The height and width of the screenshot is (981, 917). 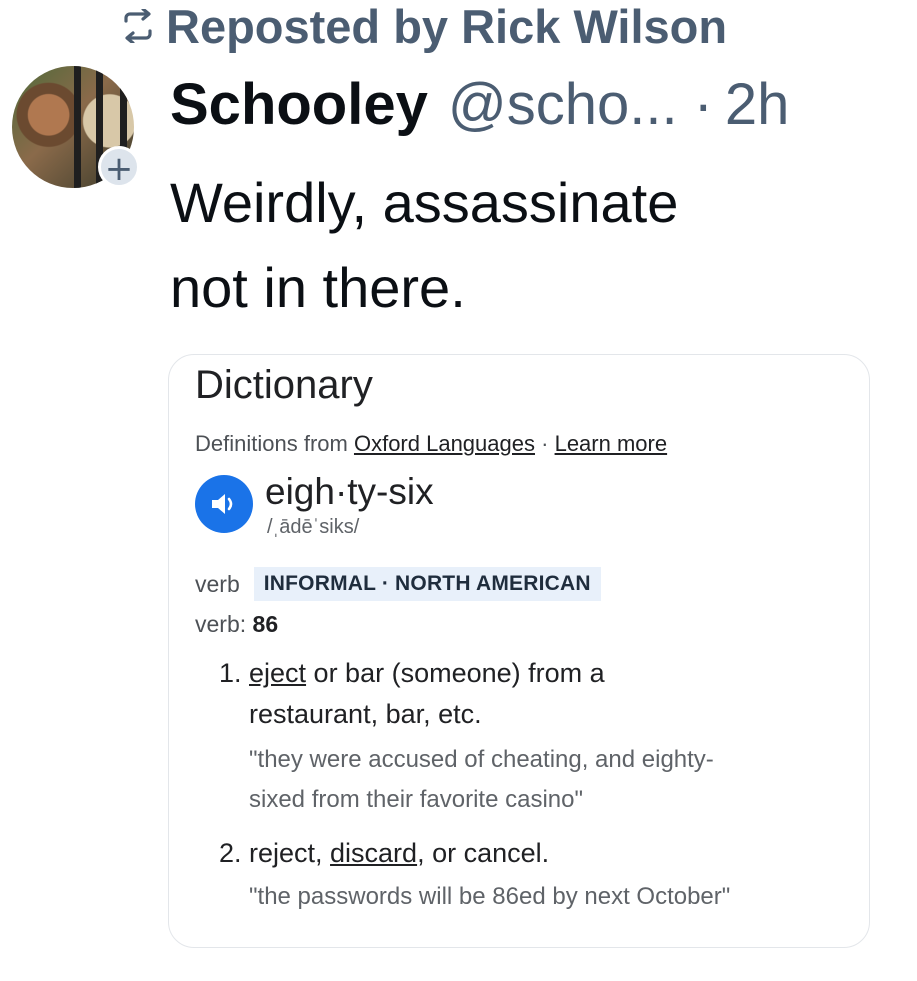 What do you see at coordinates (318, 287) in the screenshot?
I see `post-text-line-2: not in there.` at bounding box center [318, 287].